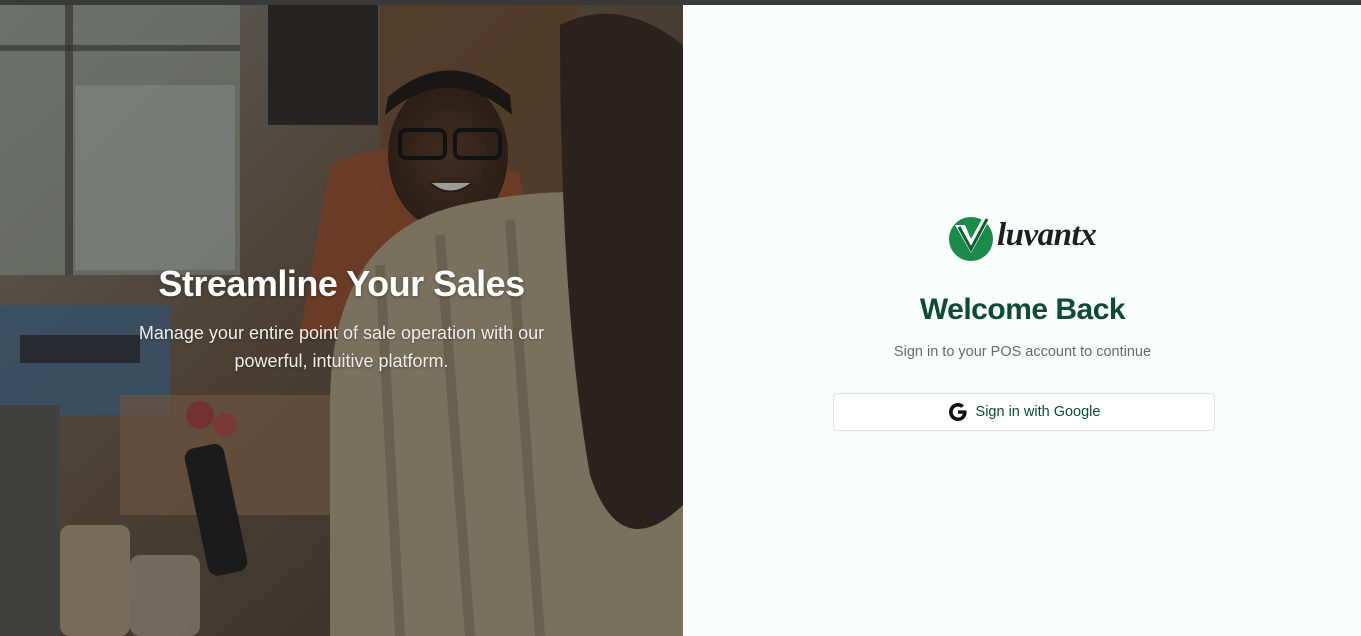 This screenshot has height=636, width=1361. Describe the element at coordinates (1038, 412) in the screenshot. I see `google-sign-in-label: Sign in with Google` at that location.